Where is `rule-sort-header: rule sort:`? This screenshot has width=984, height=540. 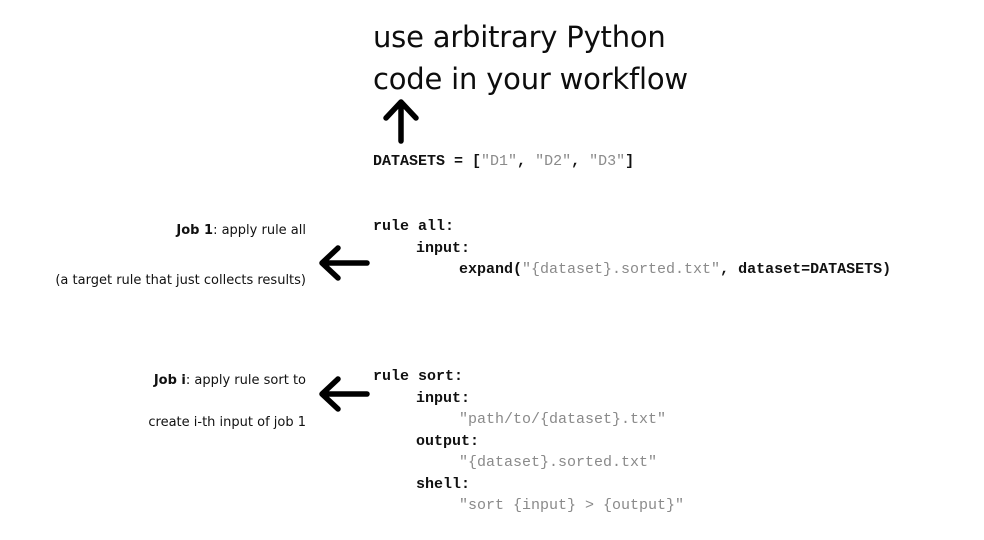
rule-sort-header: rule sort: is located at coordinates (418, 376).